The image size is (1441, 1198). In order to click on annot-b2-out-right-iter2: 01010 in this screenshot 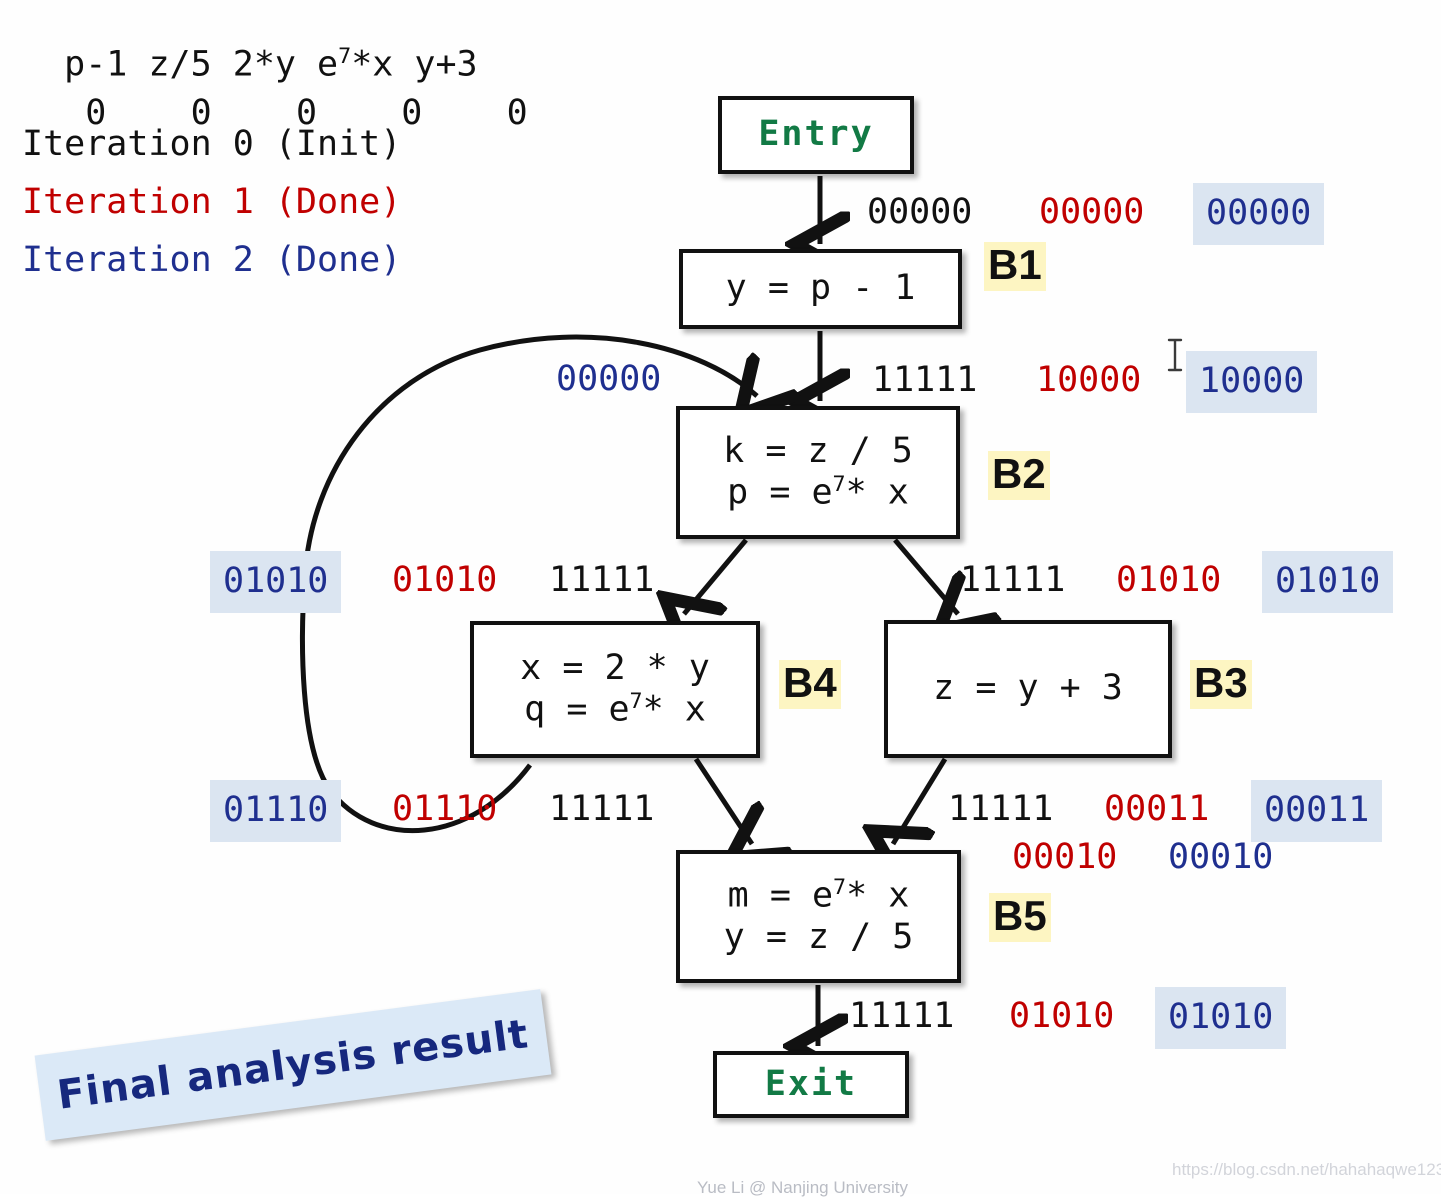, I will do `click(1328, 582)`.